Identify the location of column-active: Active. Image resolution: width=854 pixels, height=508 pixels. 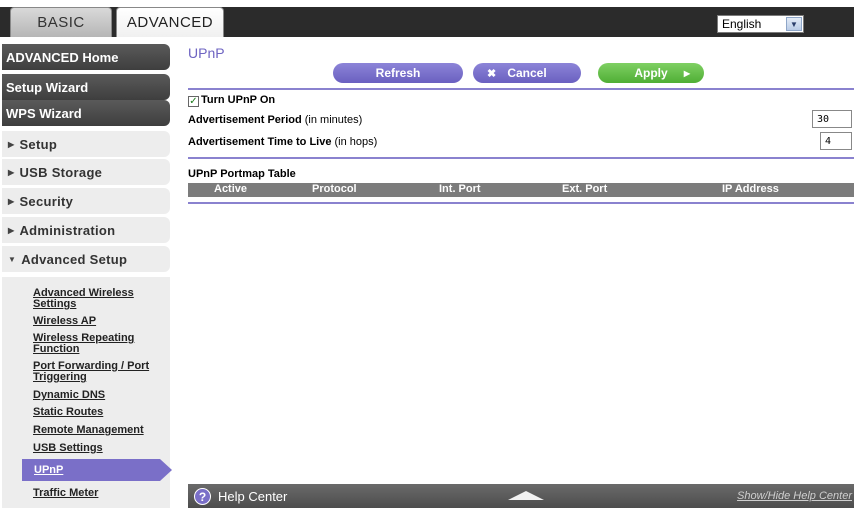
(231, 189).